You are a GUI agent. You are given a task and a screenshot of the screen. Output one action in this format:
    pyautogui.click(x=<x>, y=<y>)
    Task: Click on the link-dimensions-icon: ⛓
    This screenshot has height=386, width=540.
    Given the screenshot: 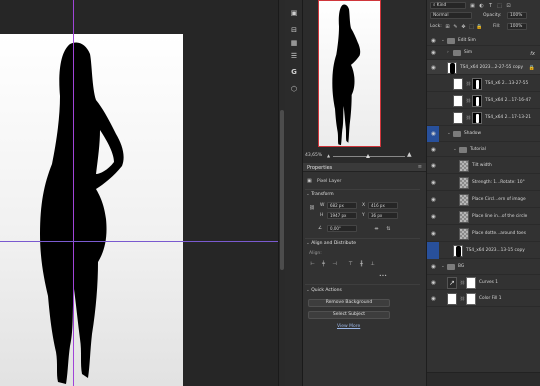 What is the action you would take?
    pyautogui.click(x=312, y=208)
    